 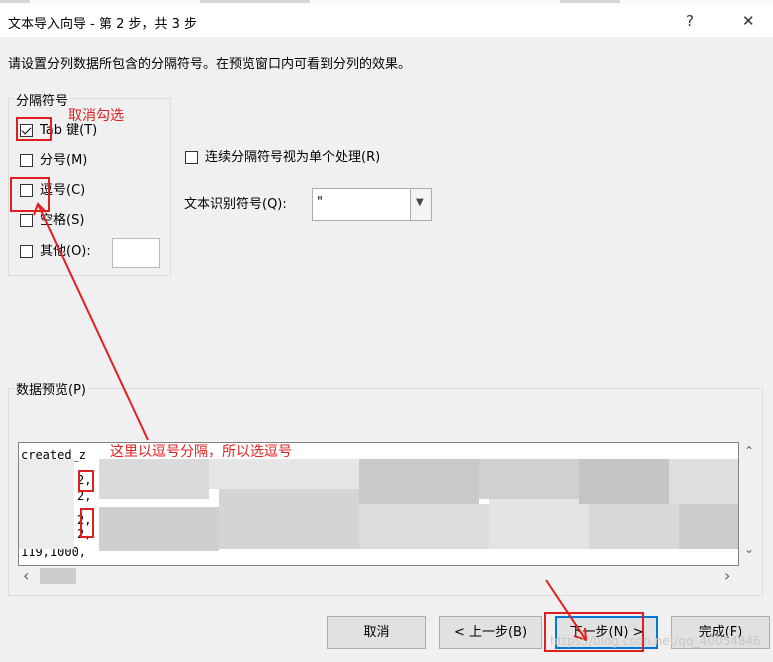 What do you see at coordinates (655, 641) in the screenshot?
I see `watermark: https://blog.csdn.net/qq_40054846` at bounding box center [655, 641].